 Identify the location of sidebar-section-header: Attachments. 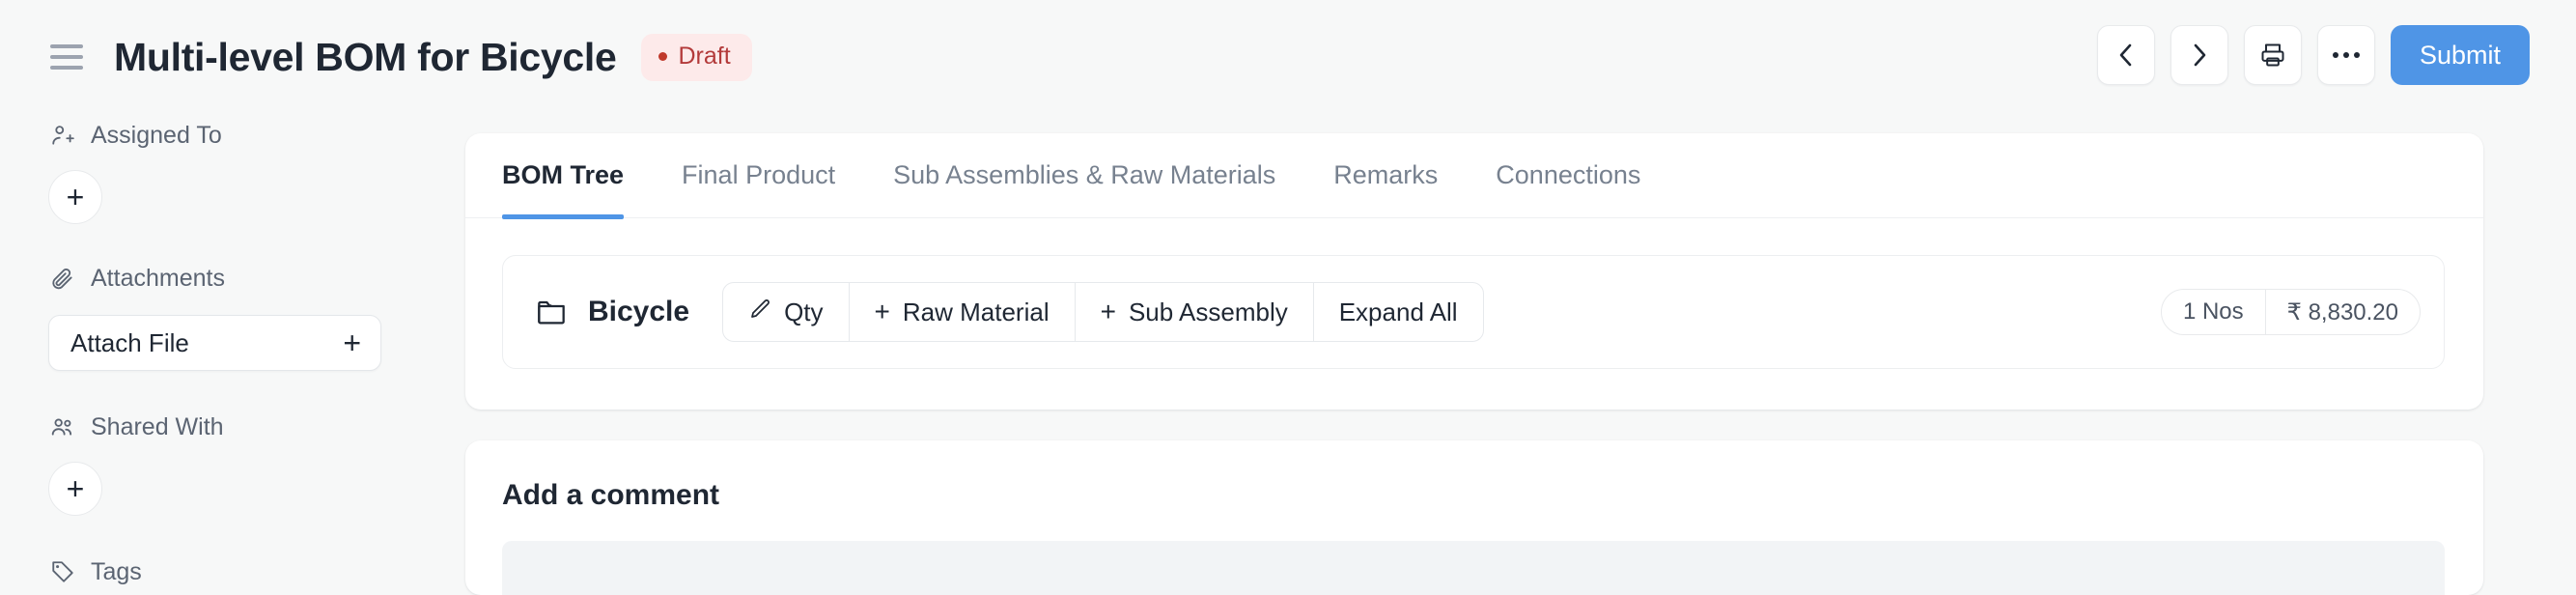
(231, 278).